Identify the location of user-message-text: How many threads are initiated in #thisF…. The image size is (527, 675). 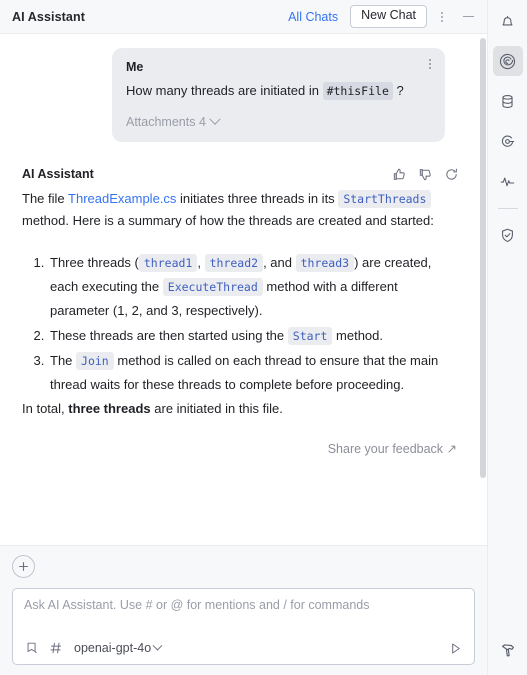
(278, 91).